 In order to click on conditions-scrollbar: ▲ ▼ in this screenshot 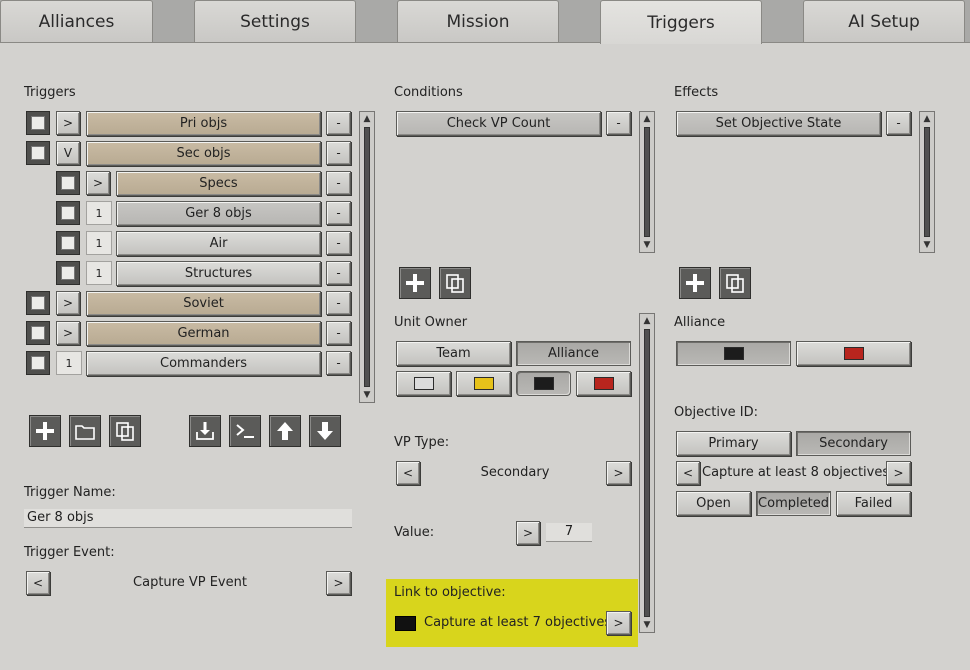, I will do `click(647, 182)`.